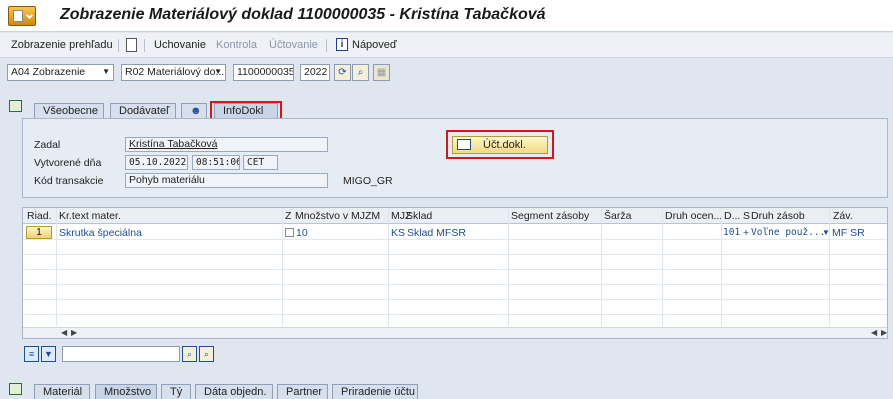 This screenshot has height=399, width=893. I want to click on created-date-field: 05.10.2022, so click(156, 162).